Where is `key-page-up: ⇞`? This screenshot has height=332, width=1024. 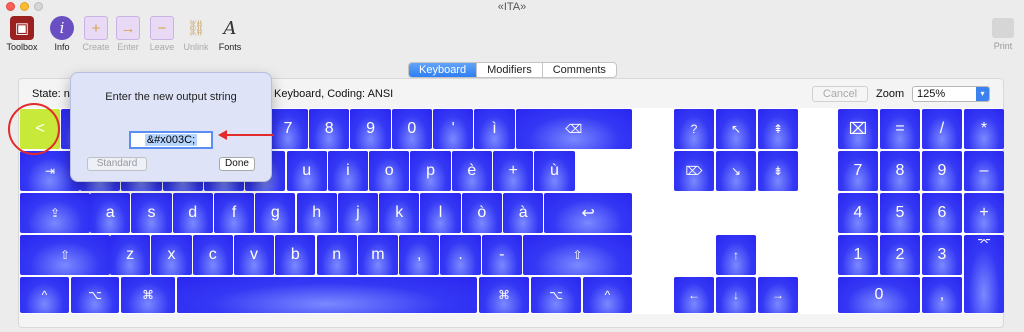
key-page-up: ⇞ is located at coordinates (778, 129).